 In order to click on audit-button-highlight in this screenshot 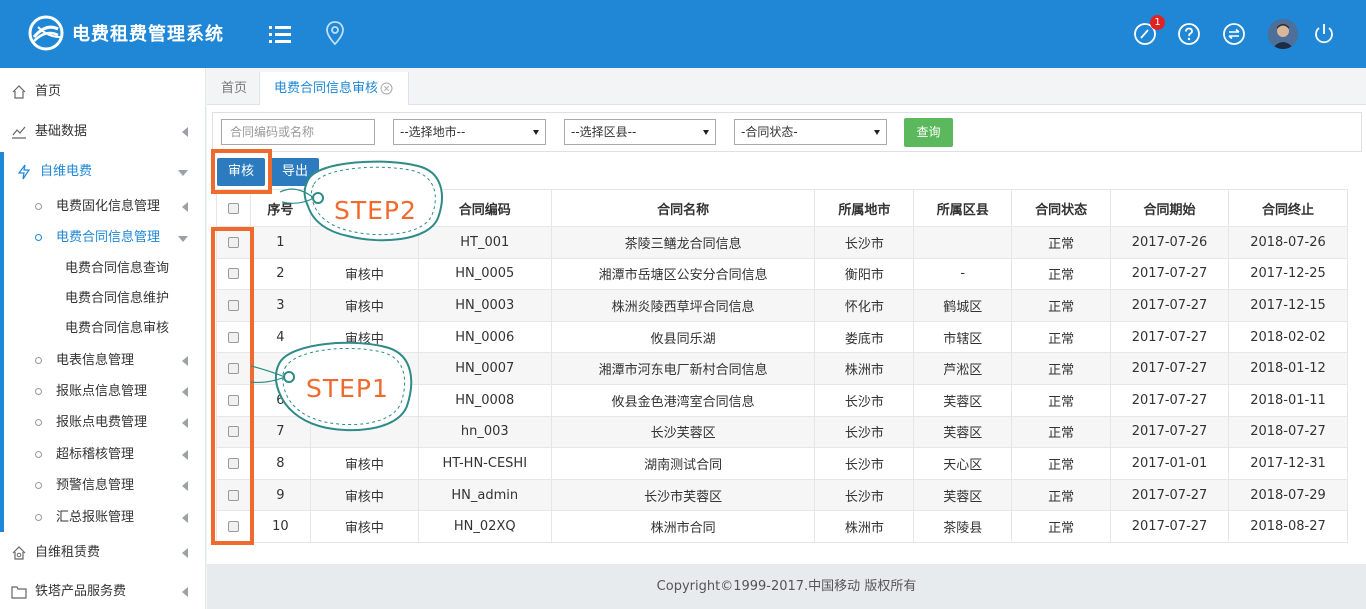, I will do `click(241, 171)`.